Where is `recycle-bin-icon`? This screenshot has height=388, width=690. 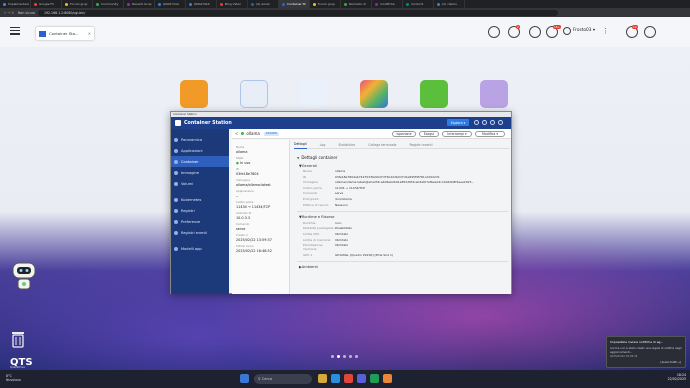 recycle-bin-icon is located at coordinates (18, 339).